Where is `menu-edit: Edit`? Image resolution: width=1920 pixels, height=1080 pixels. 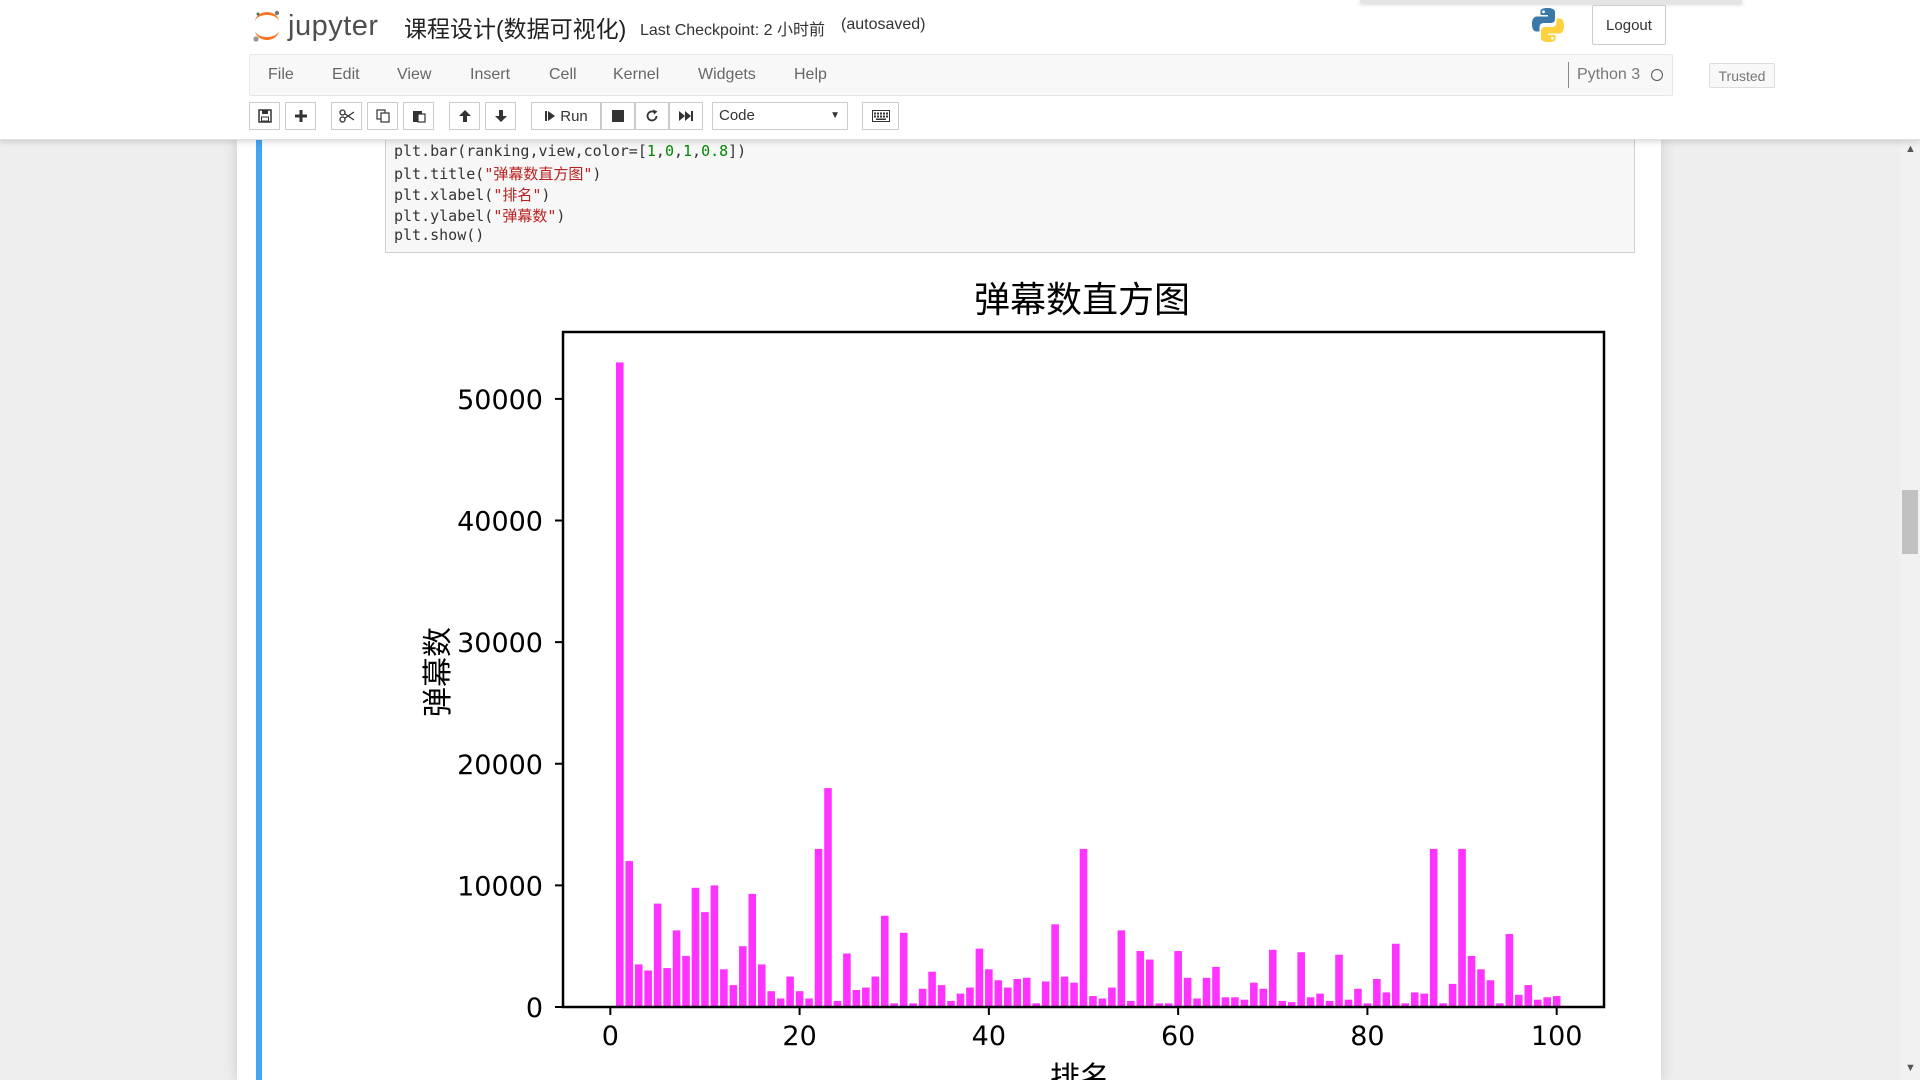
menu-edit: Edit is located at coordinates (346, 75).